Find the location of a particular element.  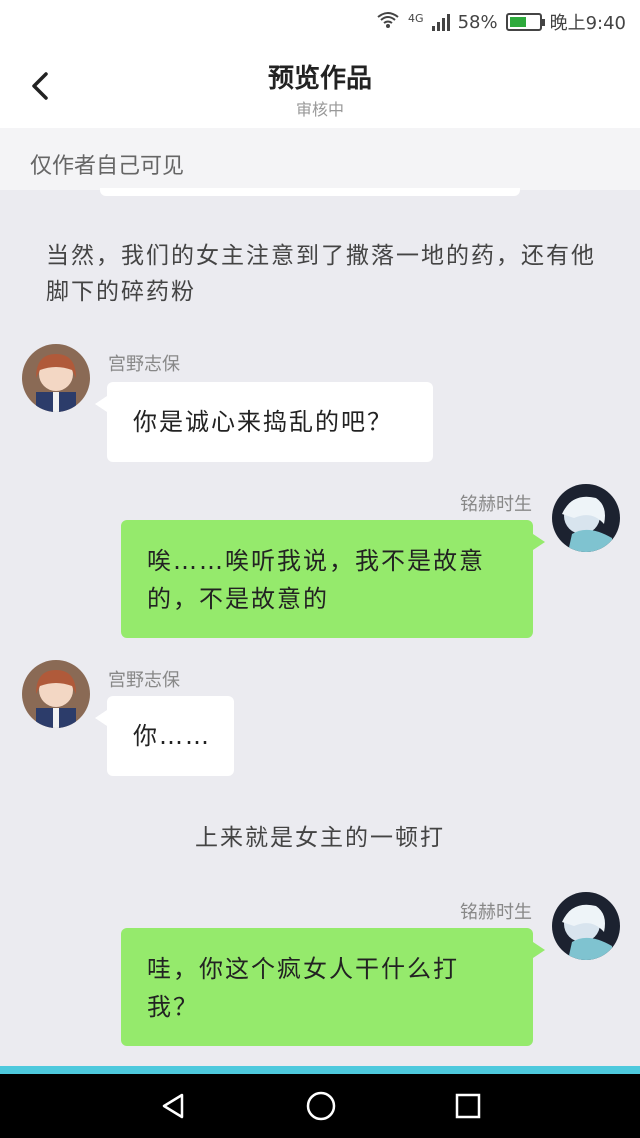

page-title: 预览作品 is located at coordinates (319, 79).